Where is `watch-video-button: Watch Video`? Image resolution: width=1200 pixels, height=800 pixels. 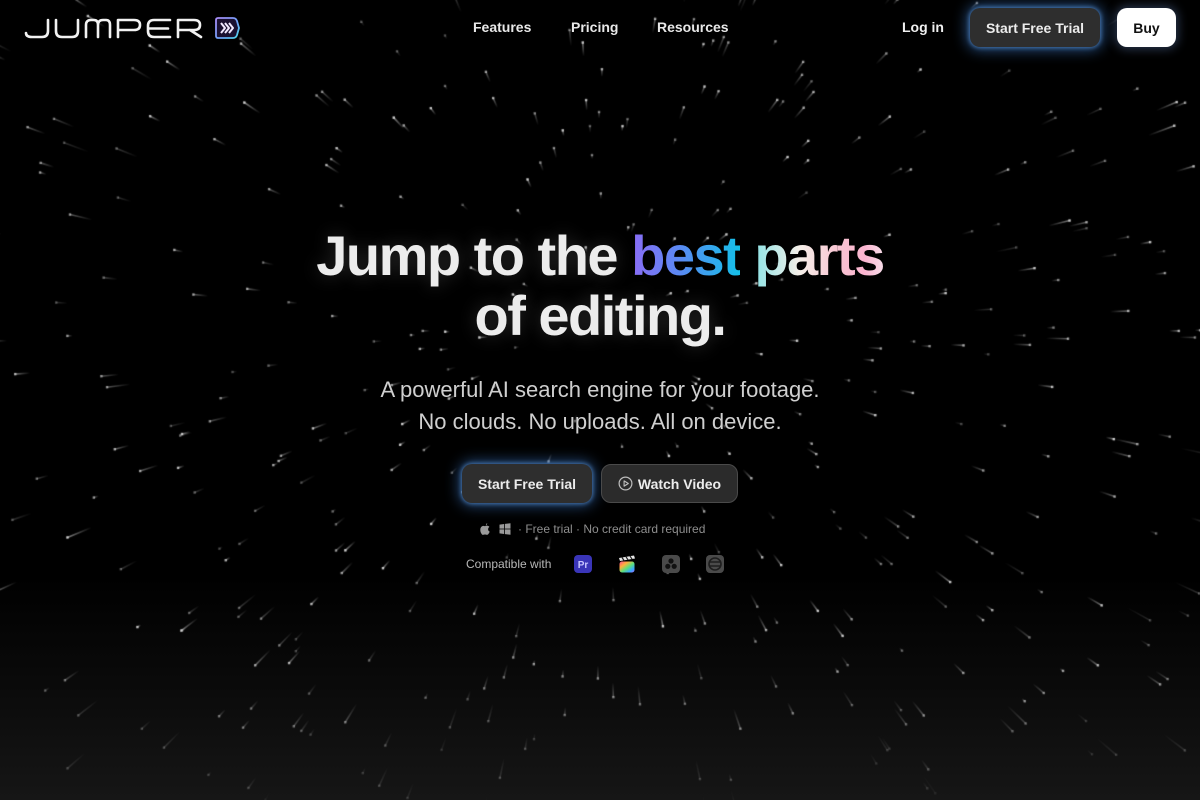
watch-video-button: Watch Video is located at coordinates (669, 483).